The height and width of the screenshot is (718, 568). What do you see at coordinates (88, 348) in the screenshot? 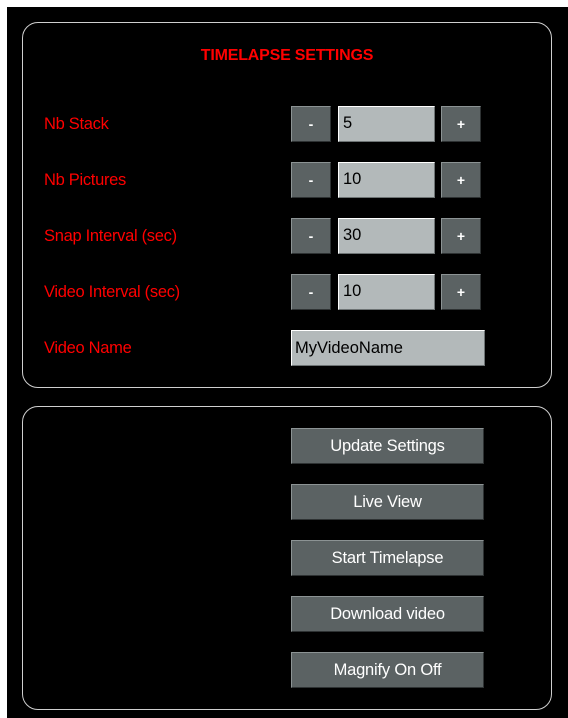
I see `video-name-label: Video Name` at bounding box center [88, 348].